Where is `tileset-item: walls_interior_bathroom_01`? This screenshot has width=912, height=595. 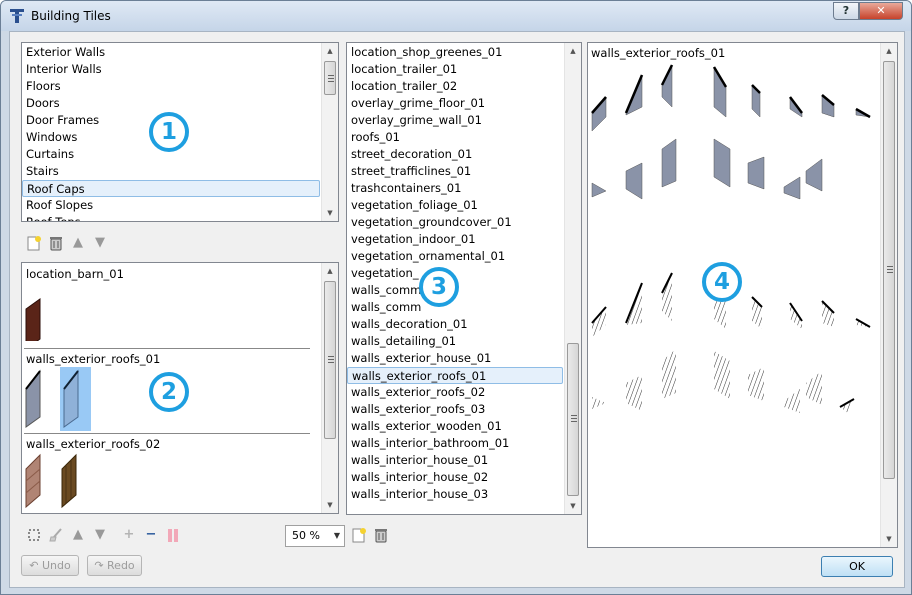 tileset-item: walls_interior_bathroom_01 is located at coordinates (464, 443).